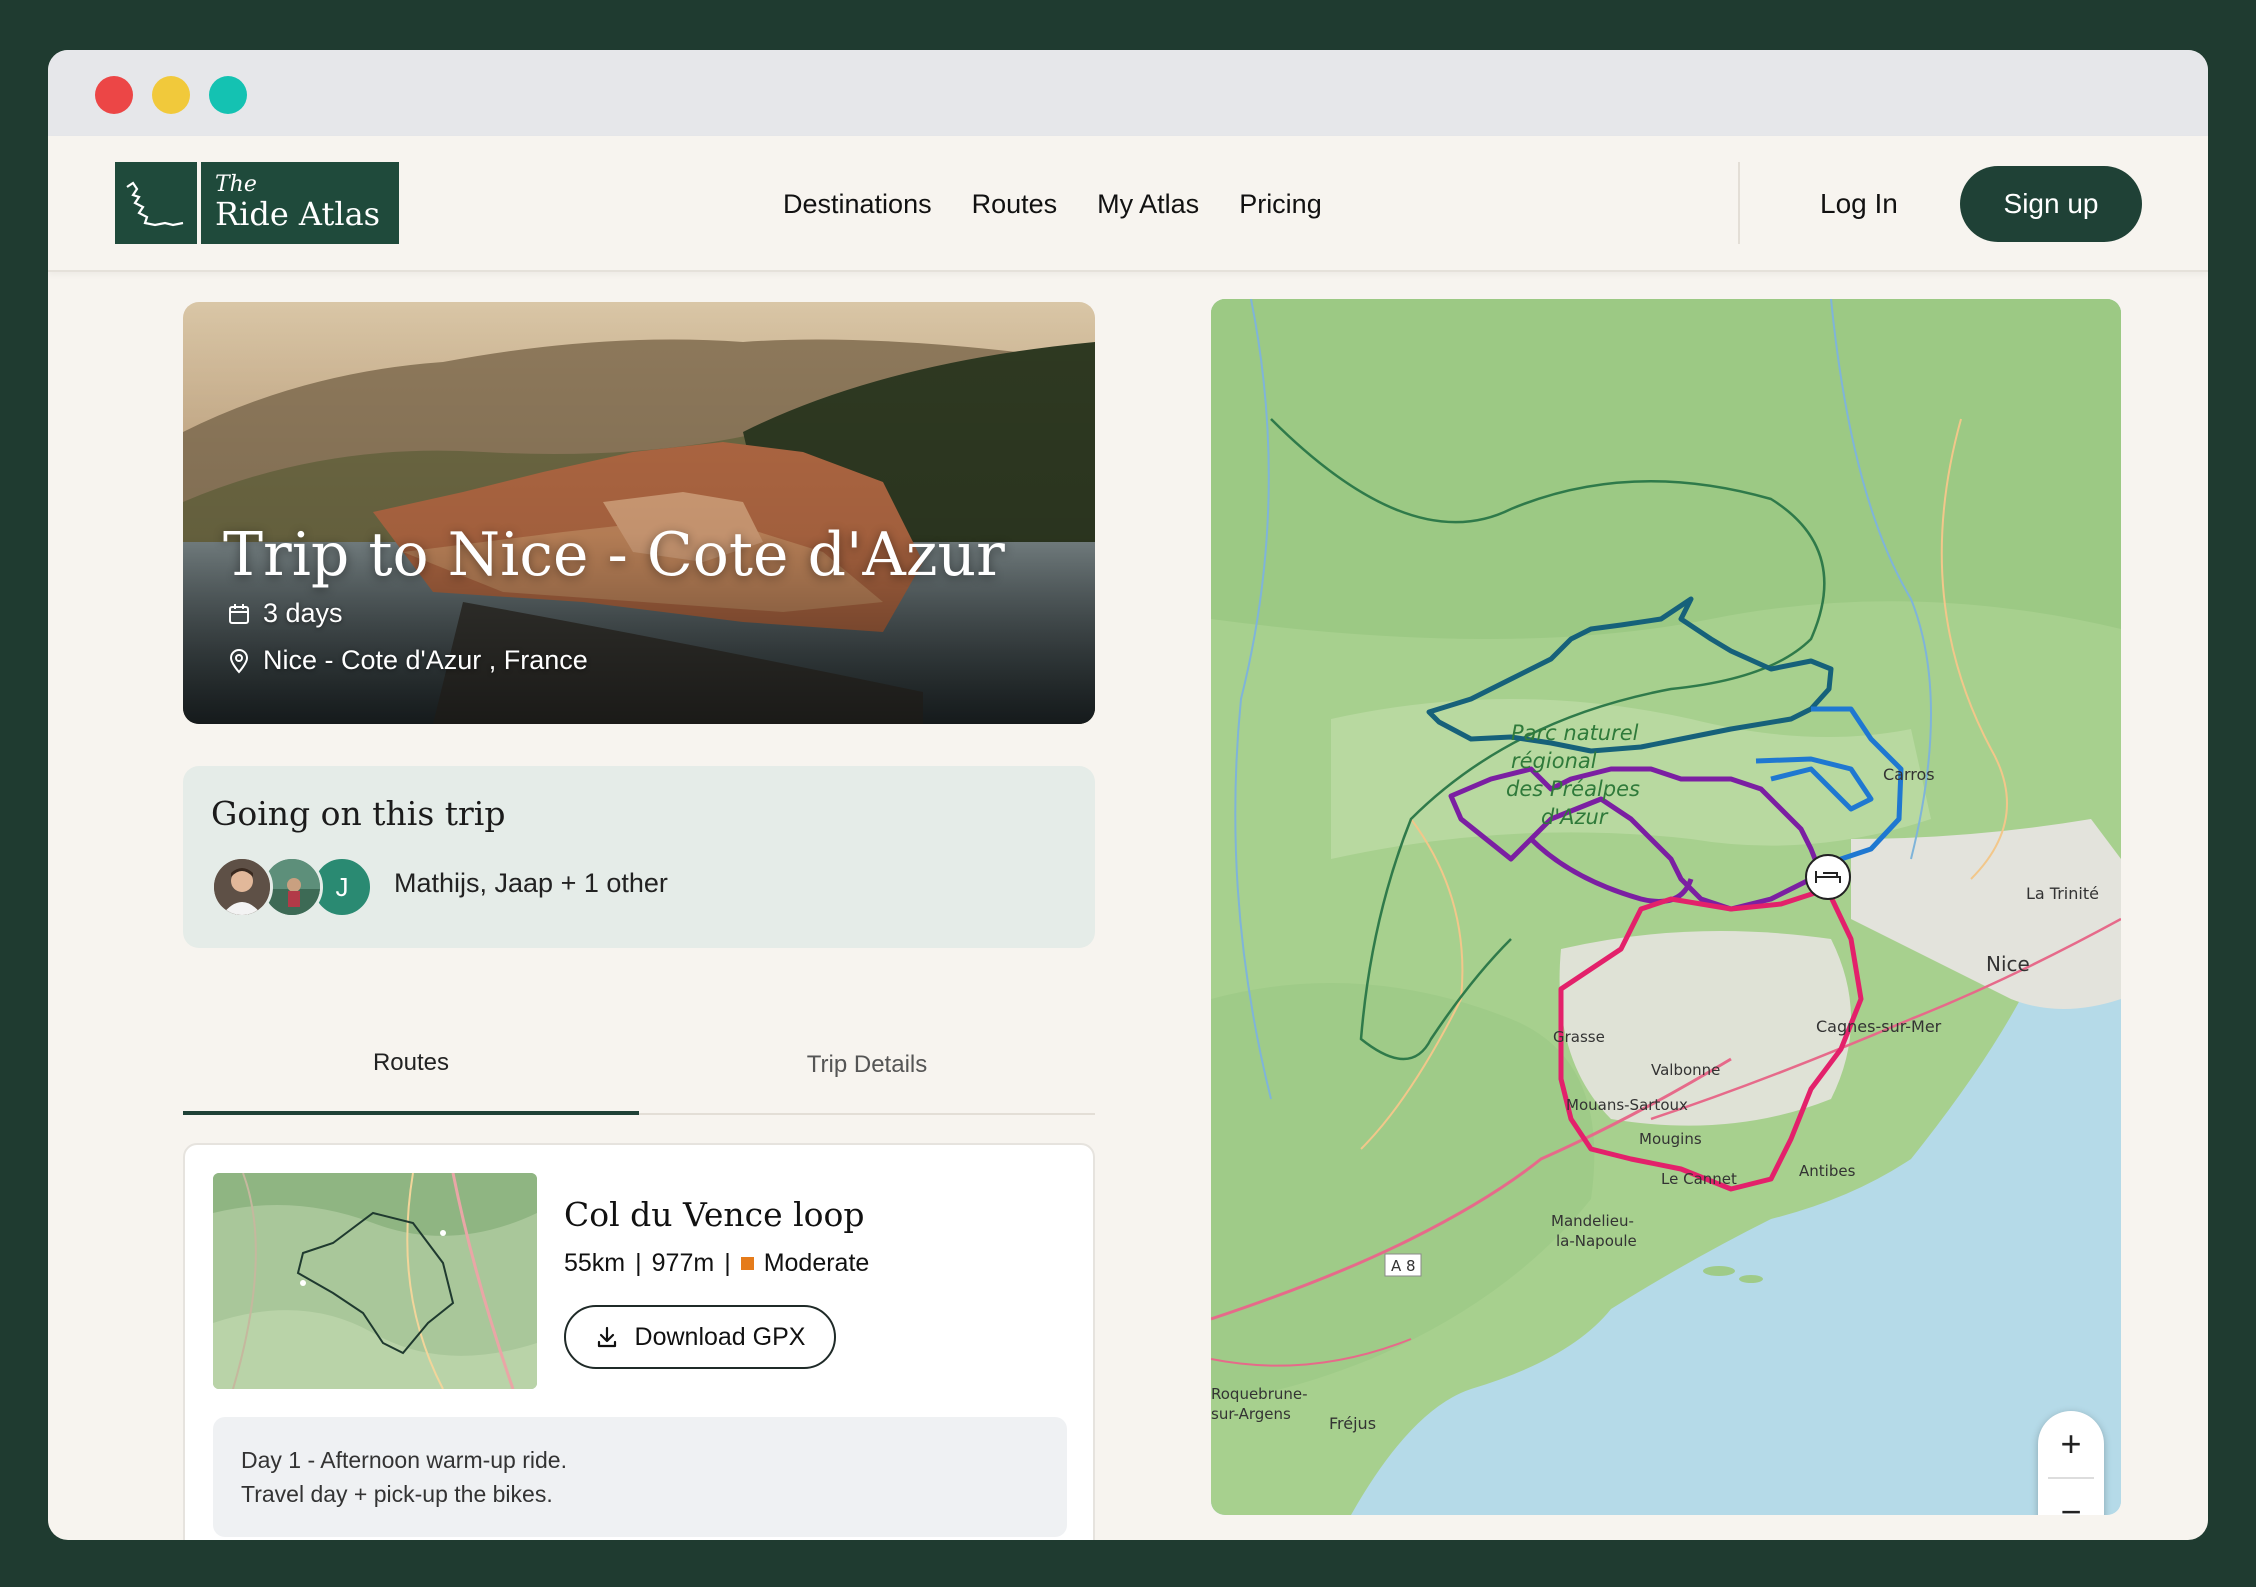  Describe the element at coordinates (1015, 204) in the screenshot. I see `nav-routes: Routes` at that location.